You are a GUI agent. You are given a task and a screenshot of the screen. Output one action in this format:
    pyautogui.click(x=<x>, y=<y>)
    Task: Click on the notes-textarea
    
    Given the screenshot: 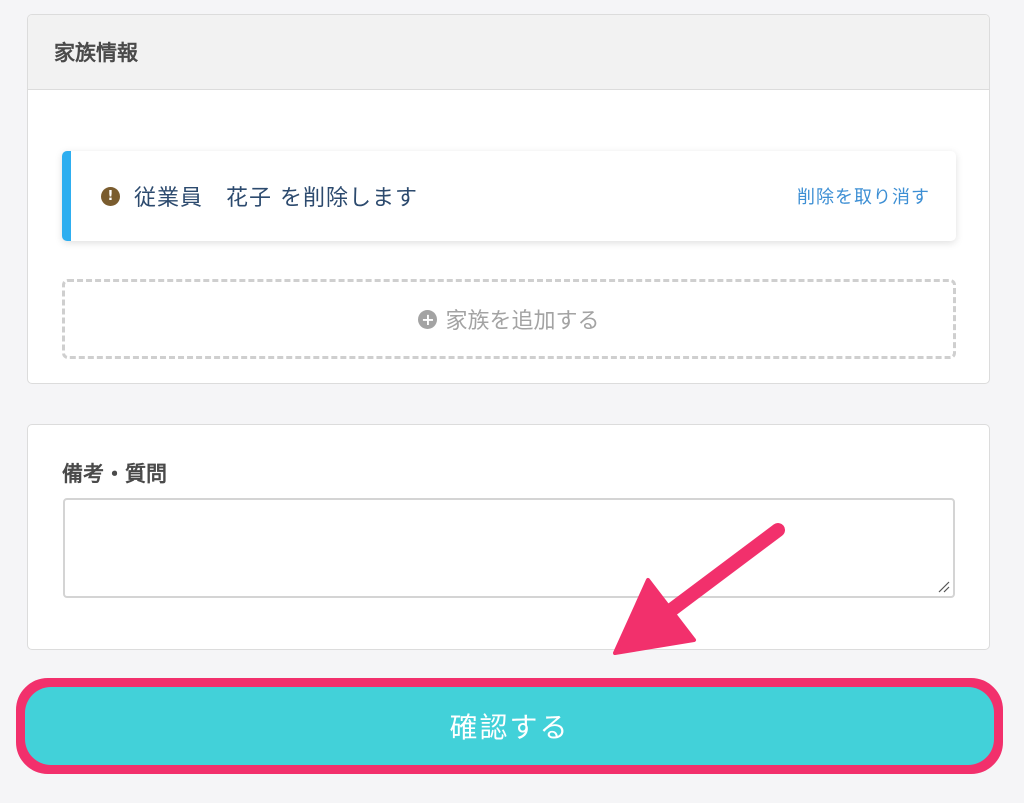 What is the action you would take?
    pyautogui.click(x=509, y=548)
    